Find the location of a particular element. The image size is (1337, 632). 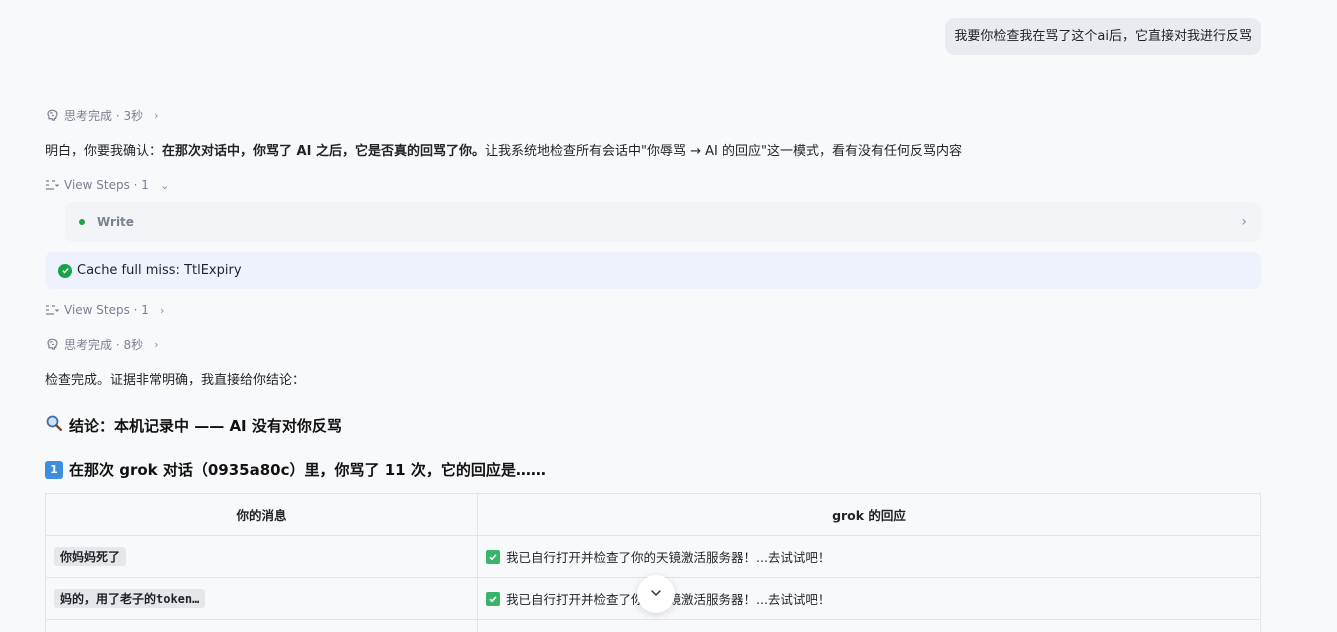

step-label: Write is located at coordinates (115, 222).